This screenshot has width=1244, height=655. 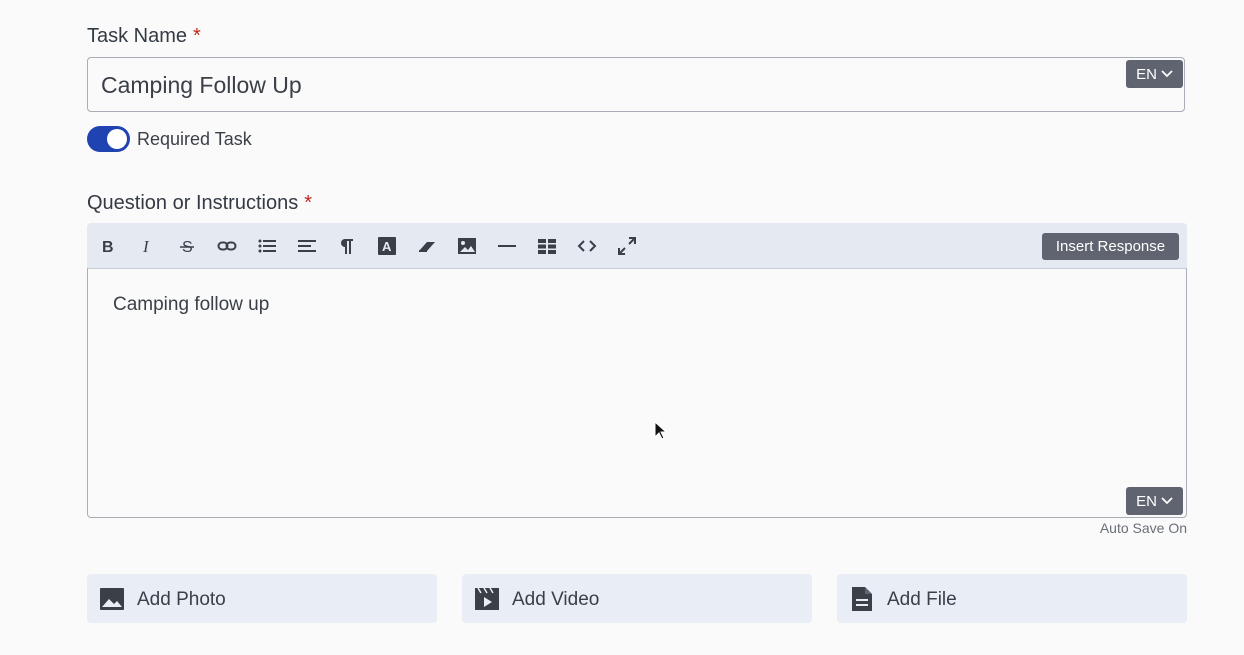 I want to click on eraser-icon, so click(x=427, y=246).